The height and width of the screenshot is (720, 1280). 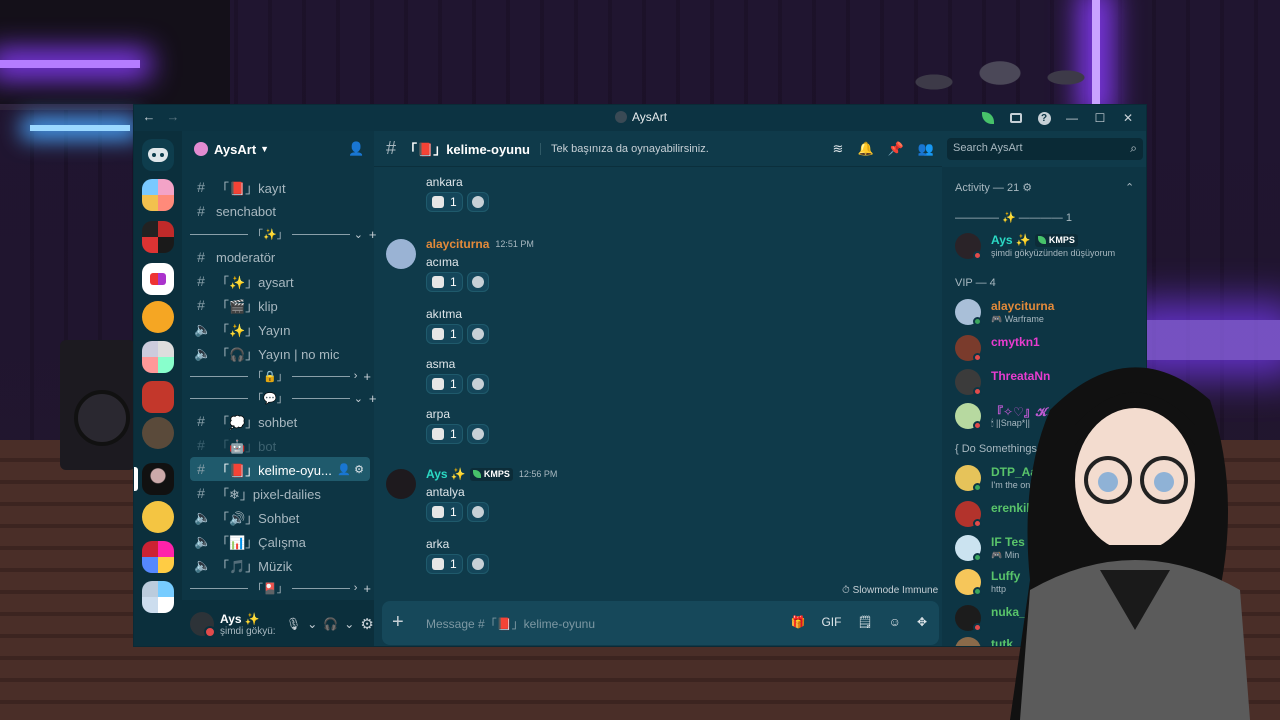 I want to click on member-item: IF Tes 🎮 Min, so click(x=1050, y=548).